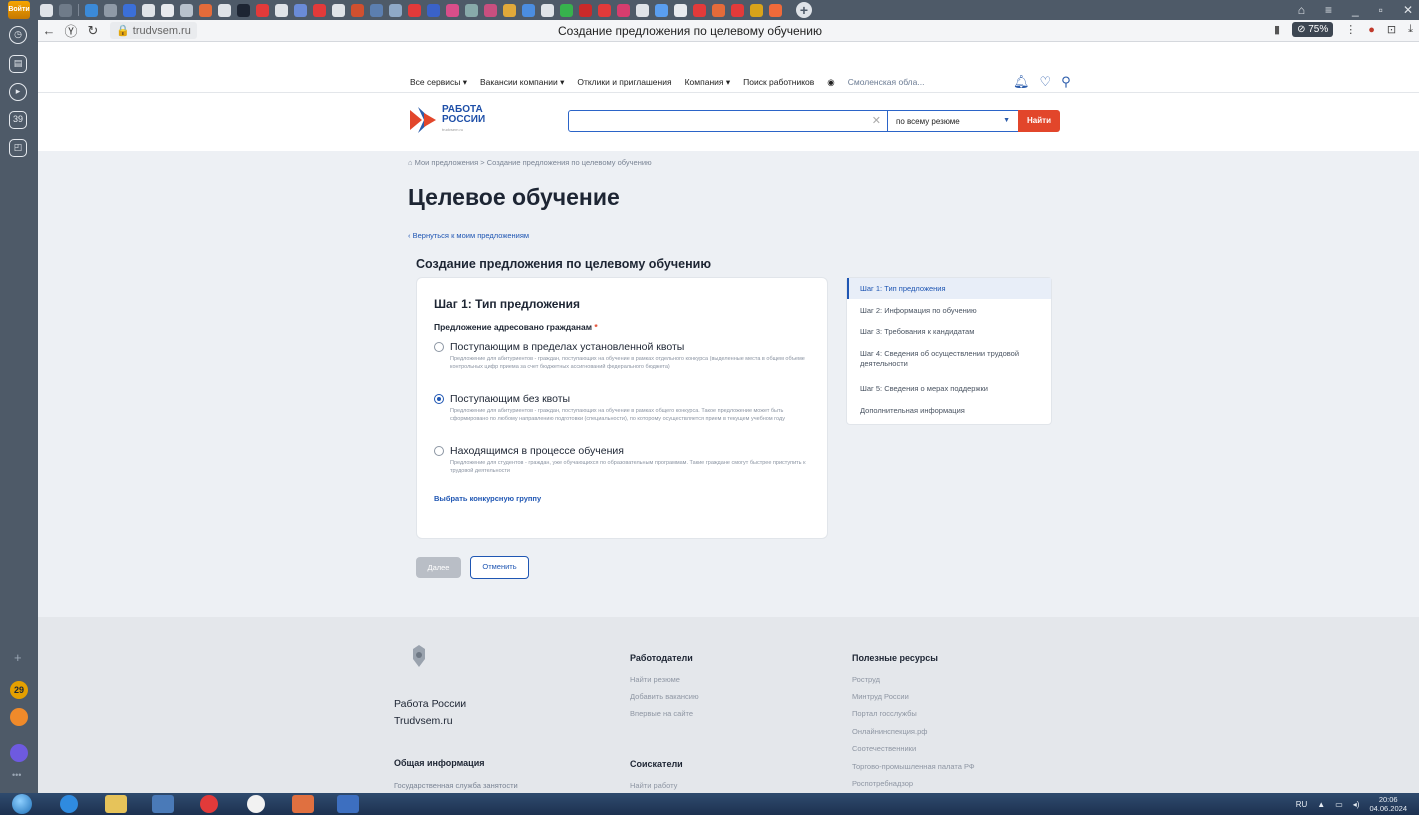  I want to click on reader-icon: ⊡, so click(1391, 29).